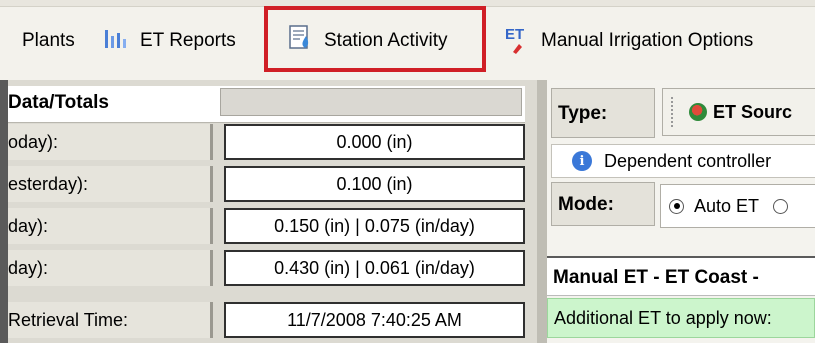 This screenshot has height=343, width=815. What do you see at coordinates (374, 268) in the screenshot?
I see `row-value-period-2: 0.430 (in) | 0.061 (in/day)` at bounding box center [374, 268].